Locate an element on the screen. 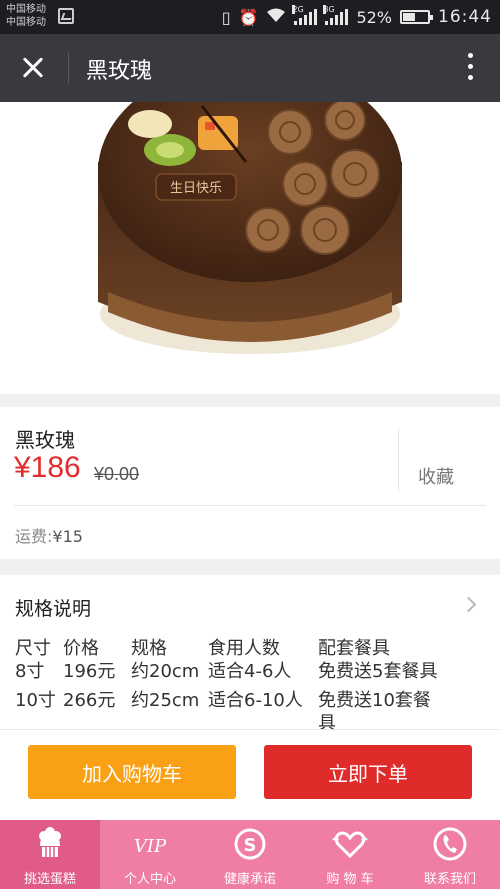  action-bar: 加入购物车 立即下单 is located at coordinates (250, 768).